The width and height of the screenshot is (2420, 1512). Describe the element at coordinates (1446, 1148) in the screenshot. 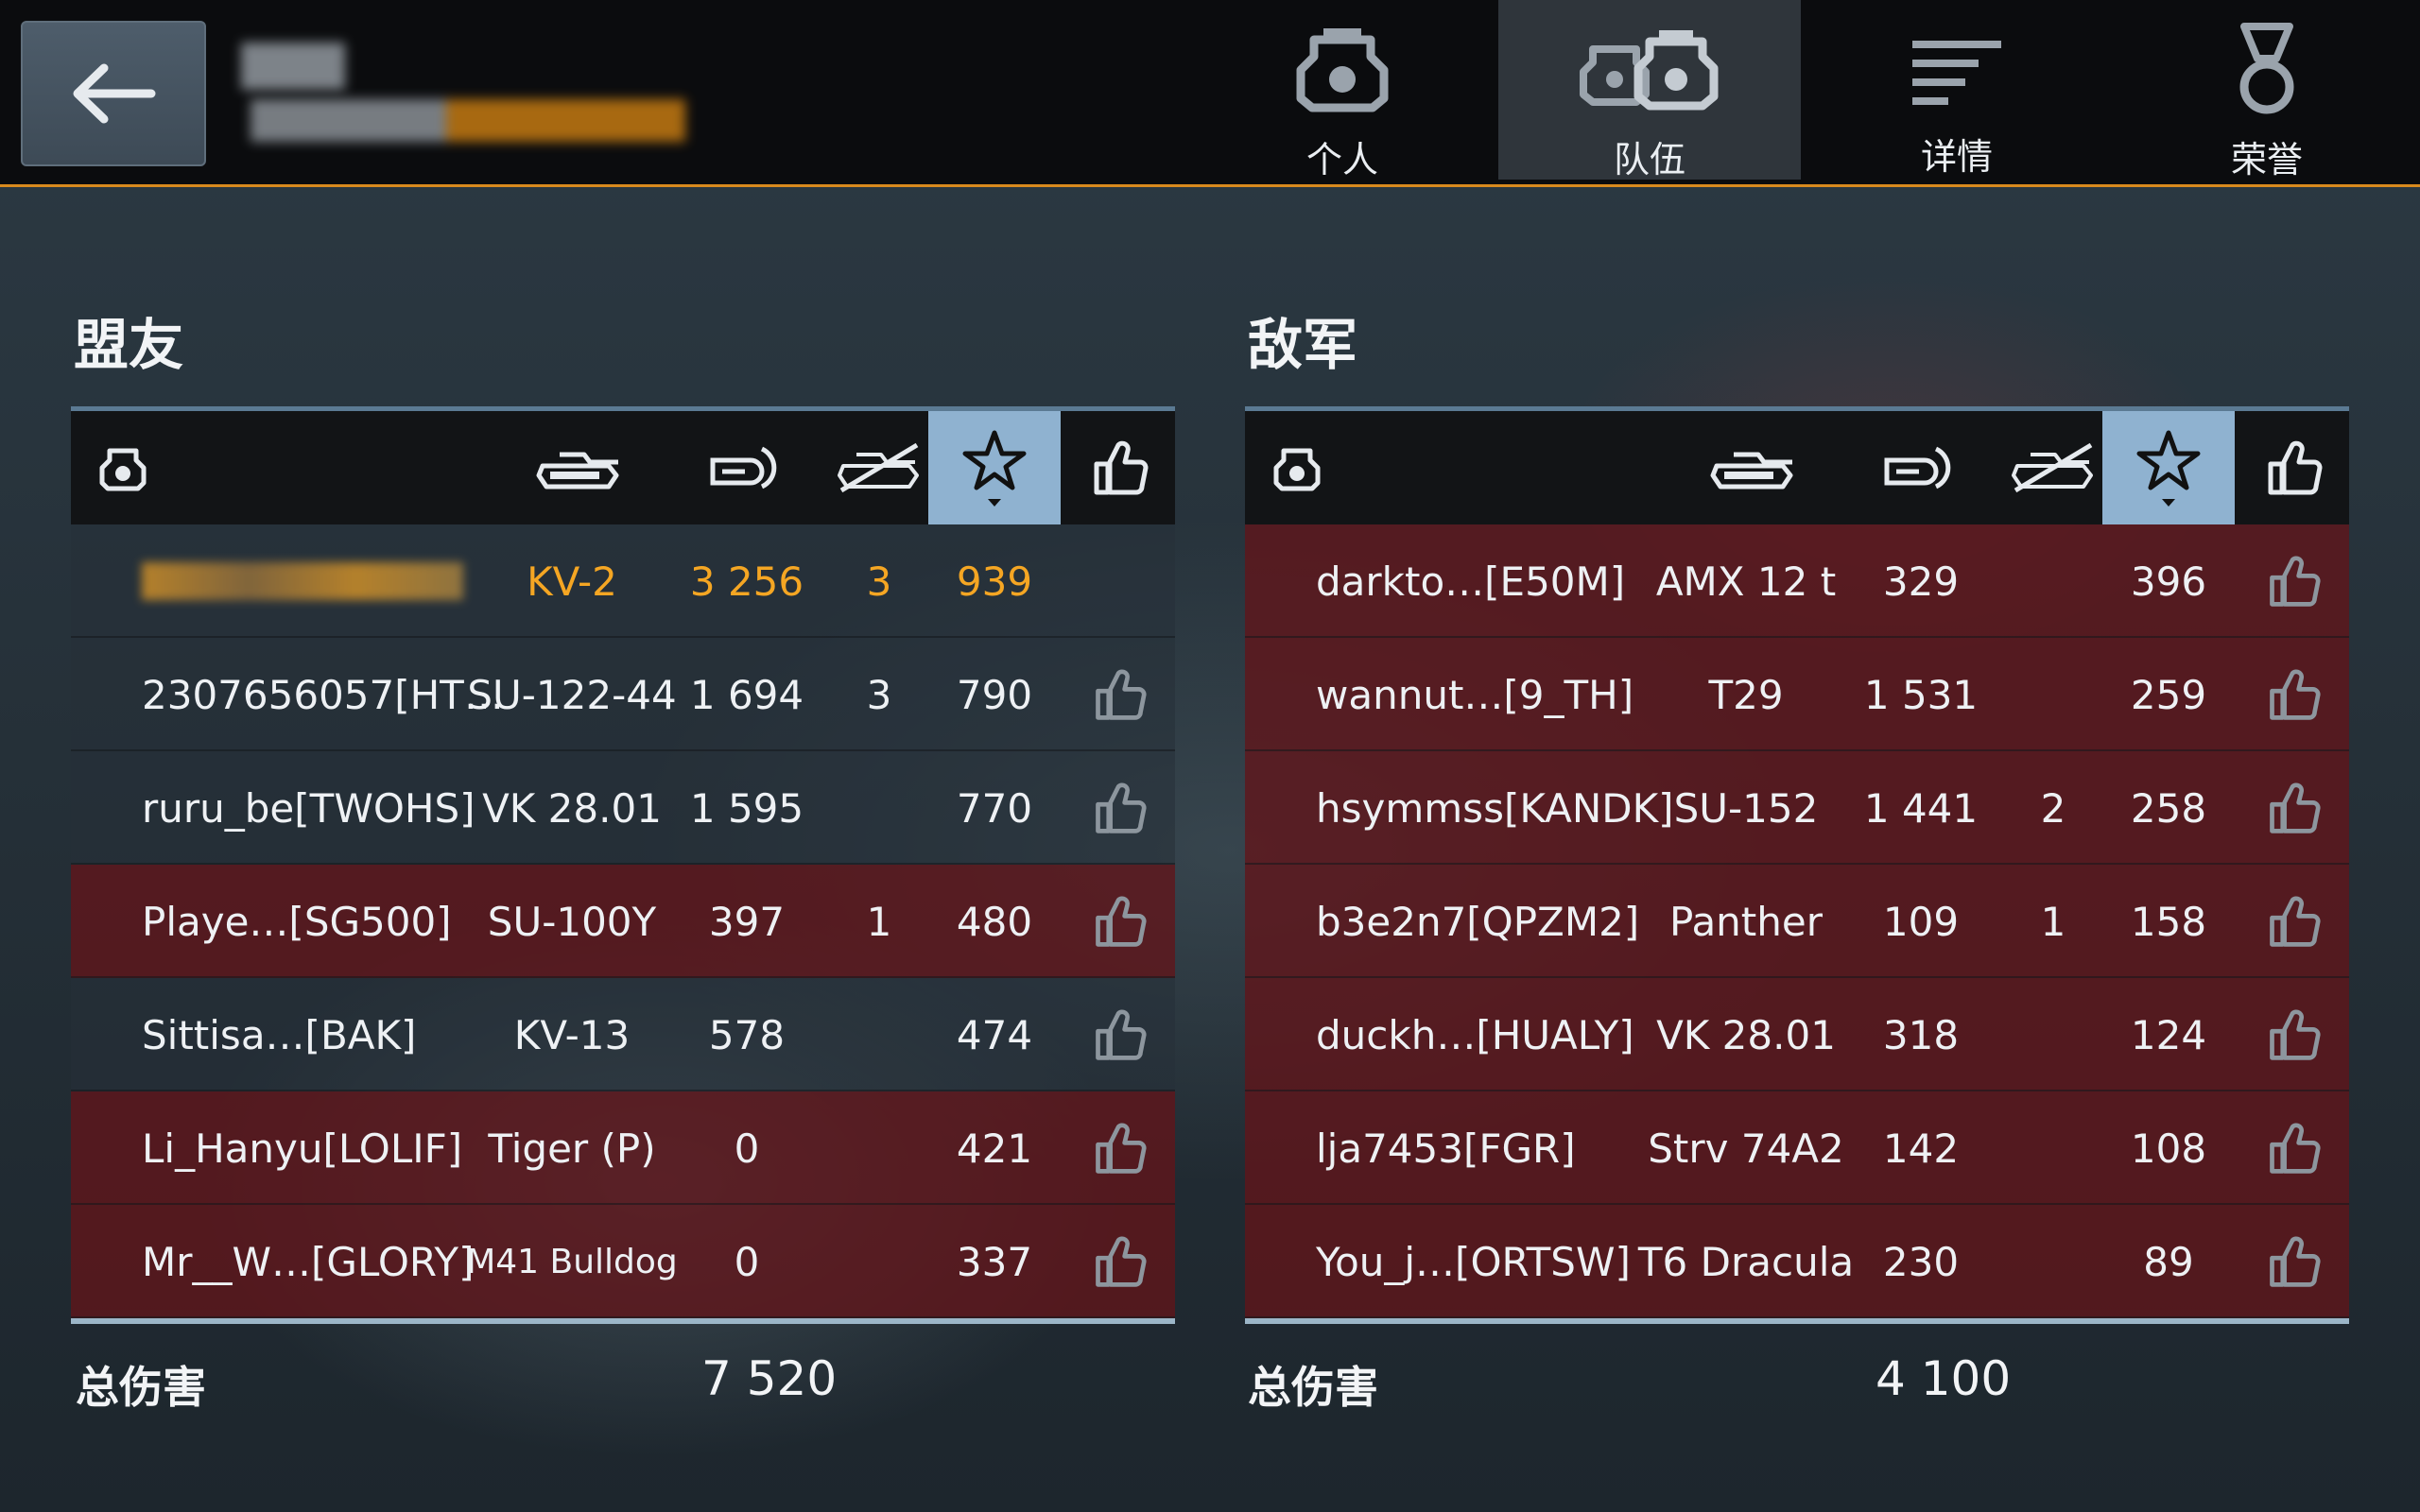

I see `cell-name: lja7453[FGR]` at that location.